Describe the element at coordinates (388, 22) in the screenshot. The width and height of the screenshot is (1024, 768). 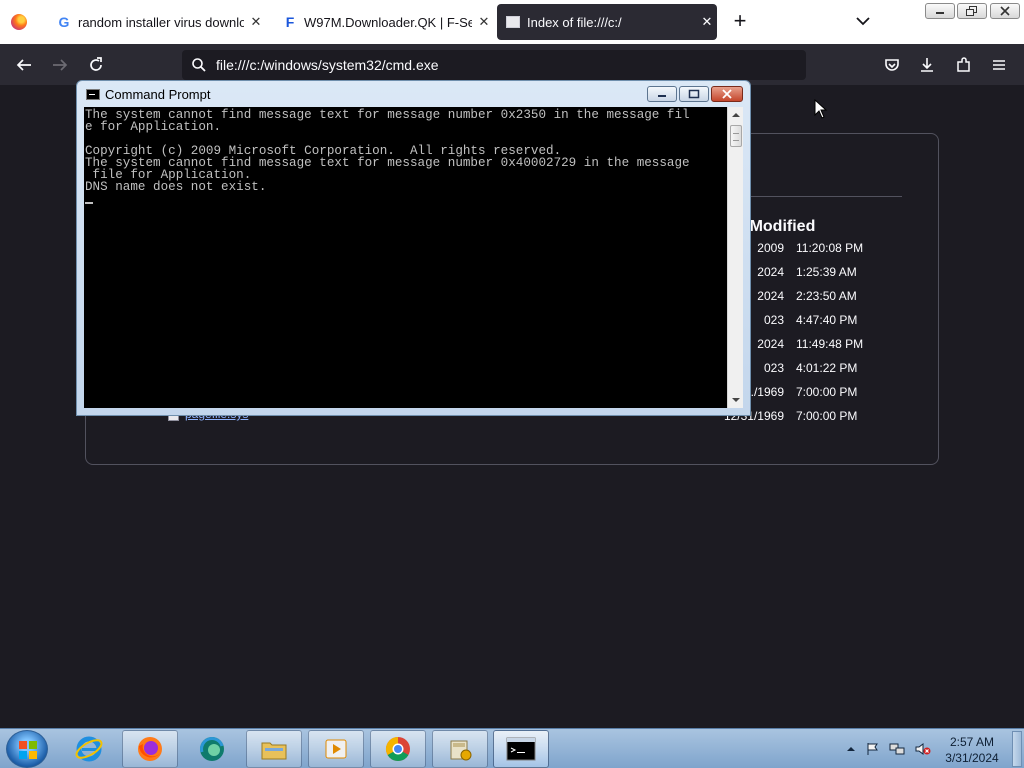
I see `tab-title: W97M.Downloader.QK | F-Secu` at that location.